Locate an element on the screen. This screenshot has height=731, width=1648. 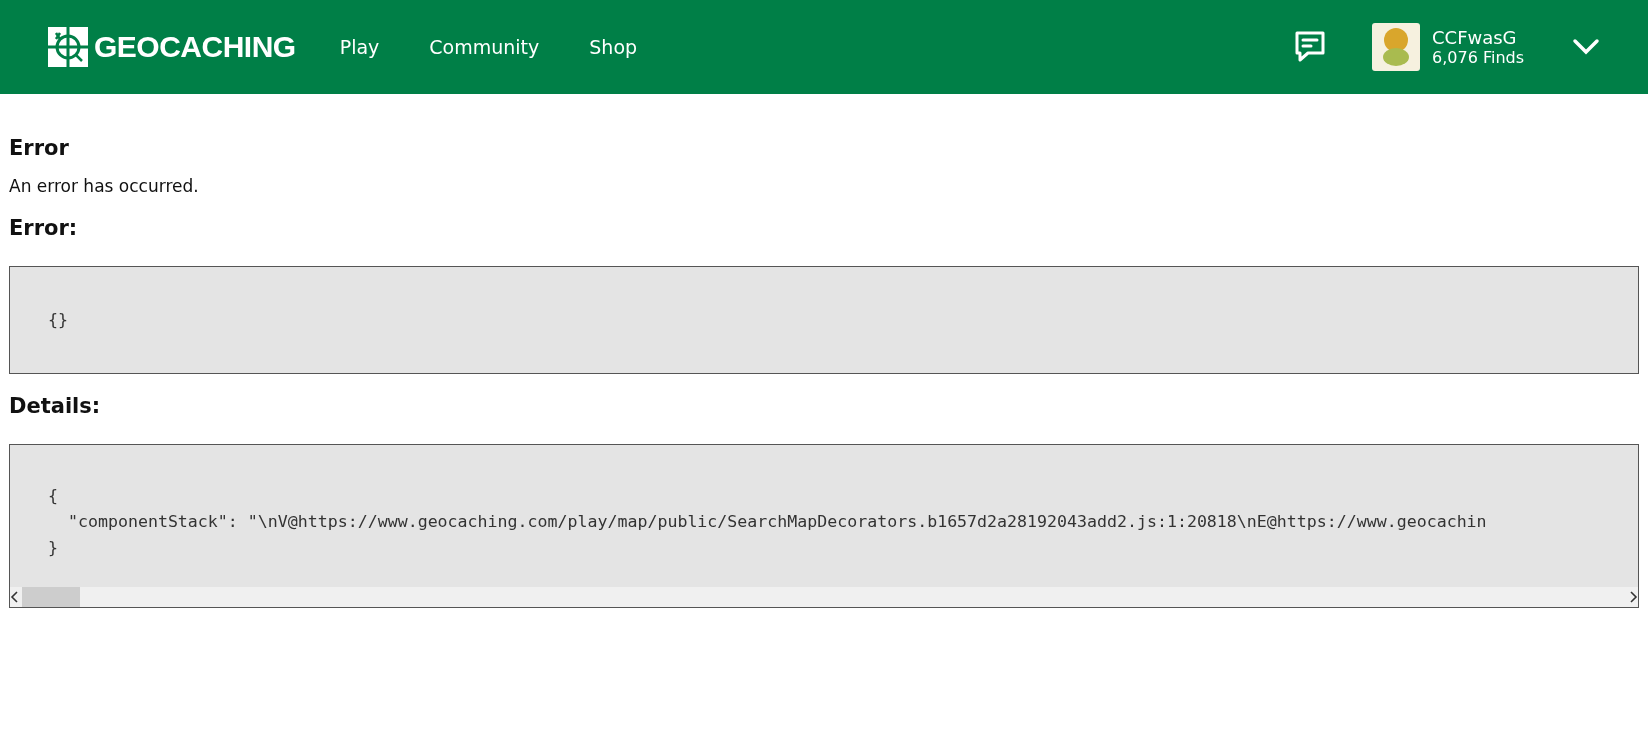
code-line: { is located at coordinates (53, 496).